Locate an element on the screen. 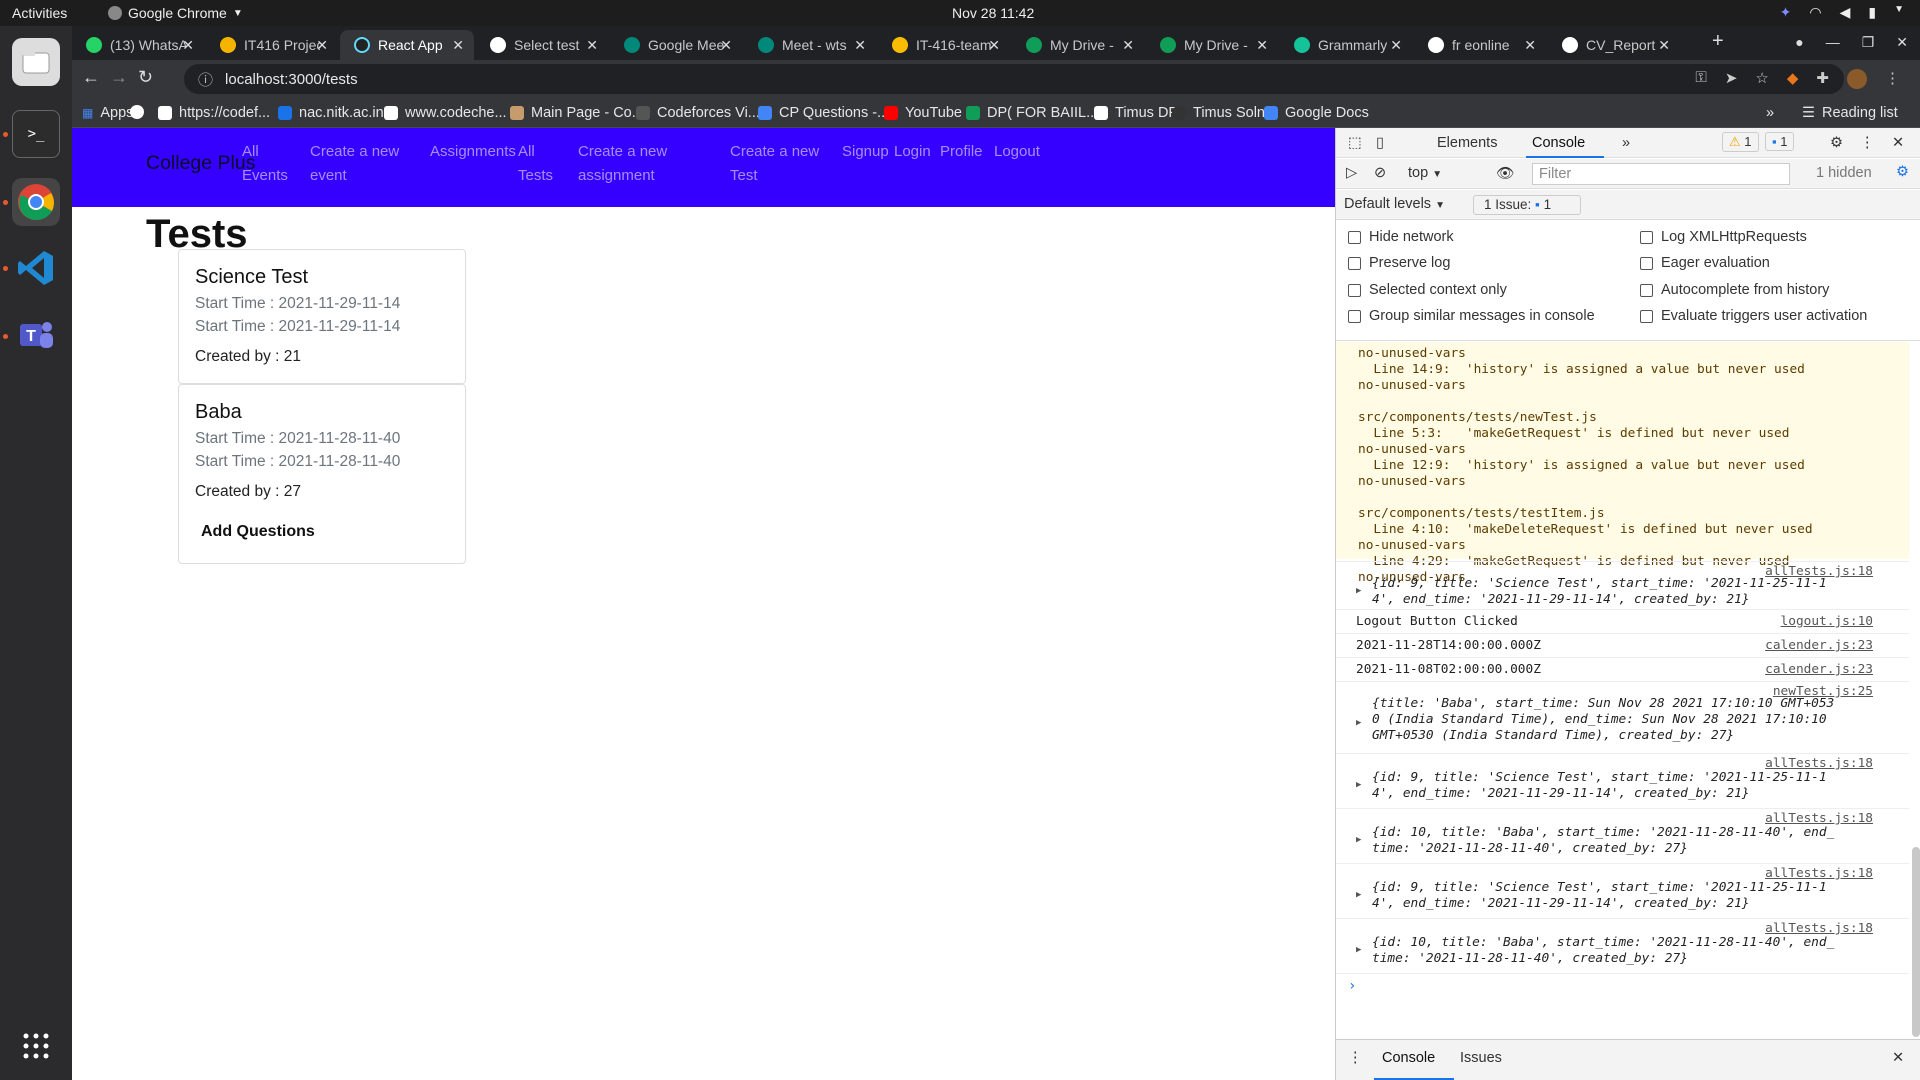  console-prompt-row: › is located at coordinates (1622, 986).